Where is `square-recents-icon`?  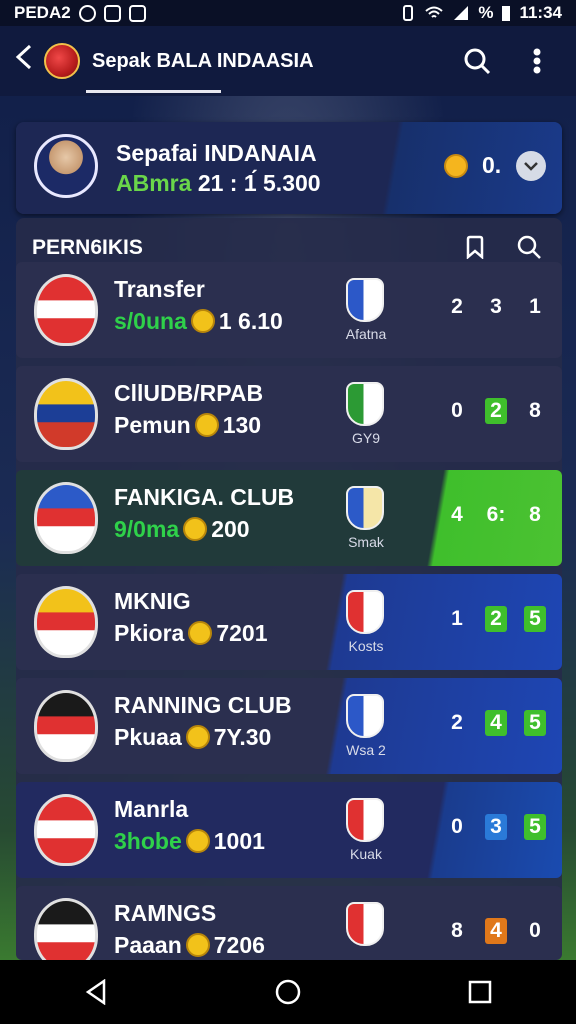 square-recents-icon is located at coordinates (480, 992).